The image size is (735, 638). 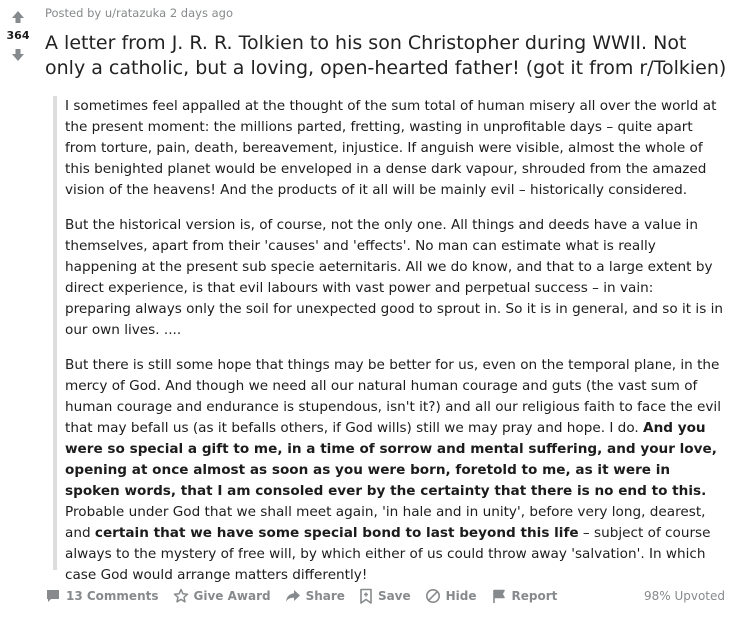 What do you see at coordinates (325, 596) in the screenshot?
I see `share-label: Share` at bounding box center [325, 596].